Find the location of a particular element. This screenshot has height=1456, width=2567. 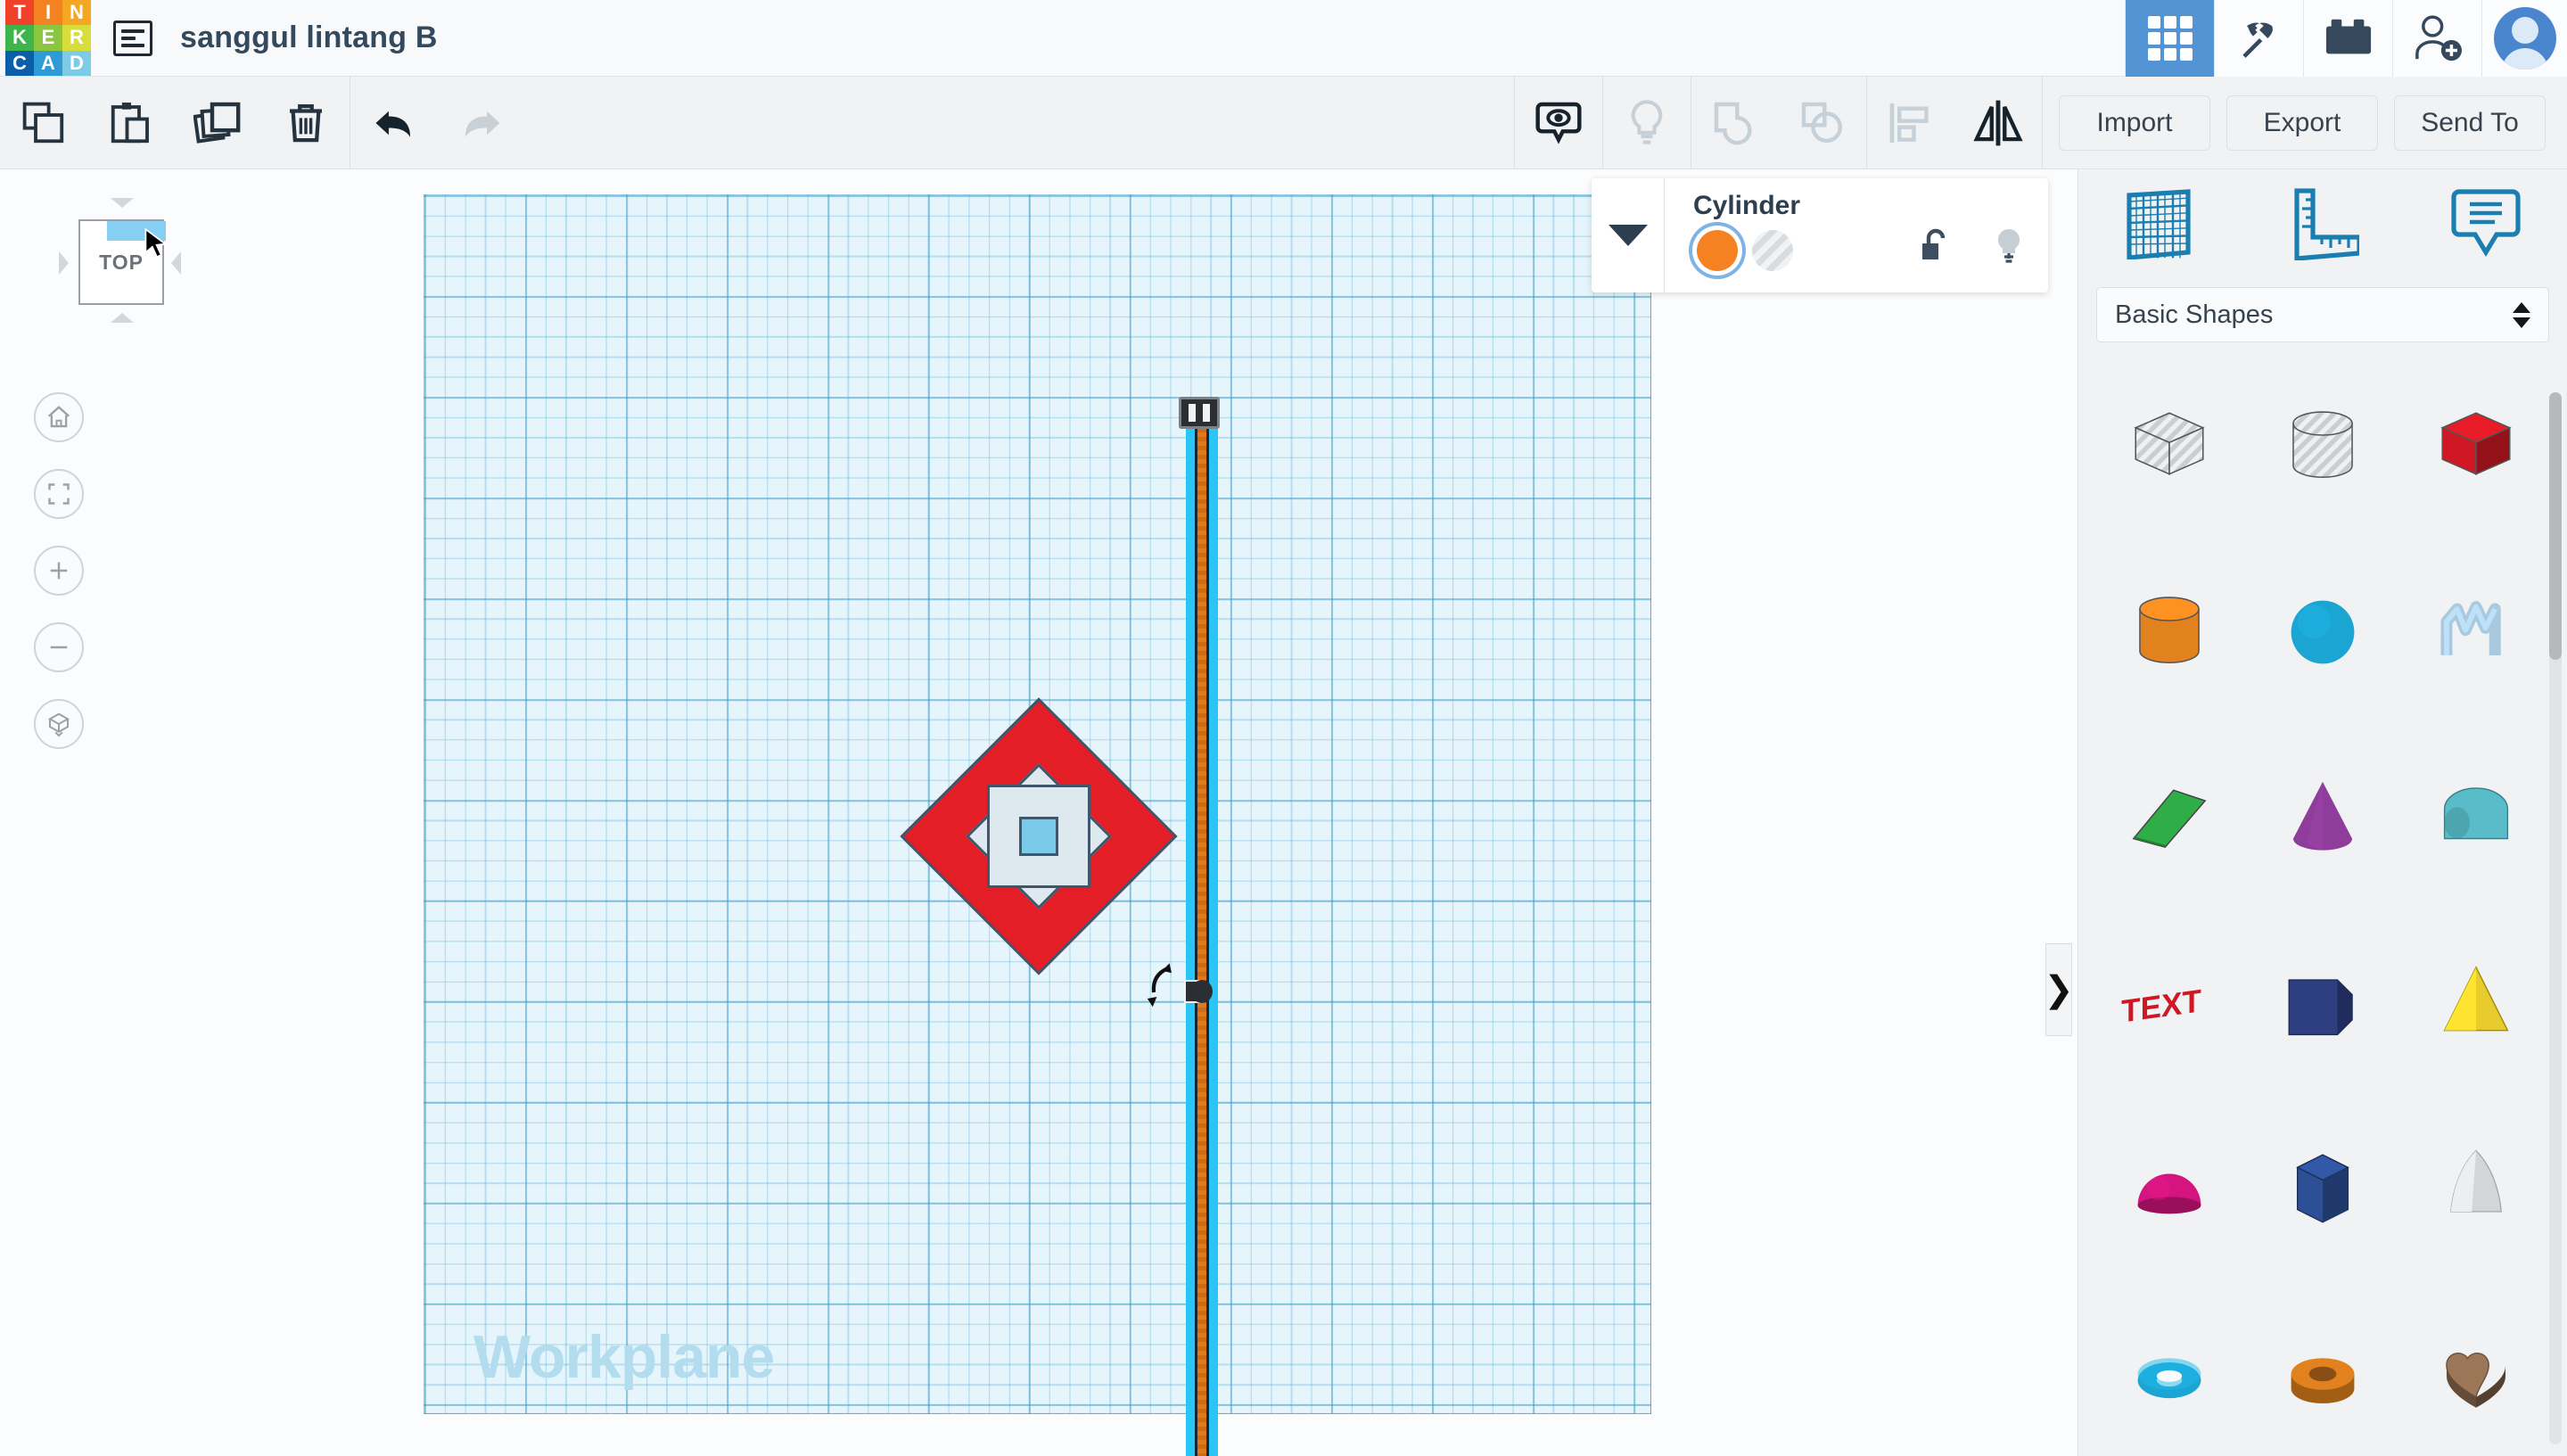

duplicate-icon is located at coordinates (217, 123).